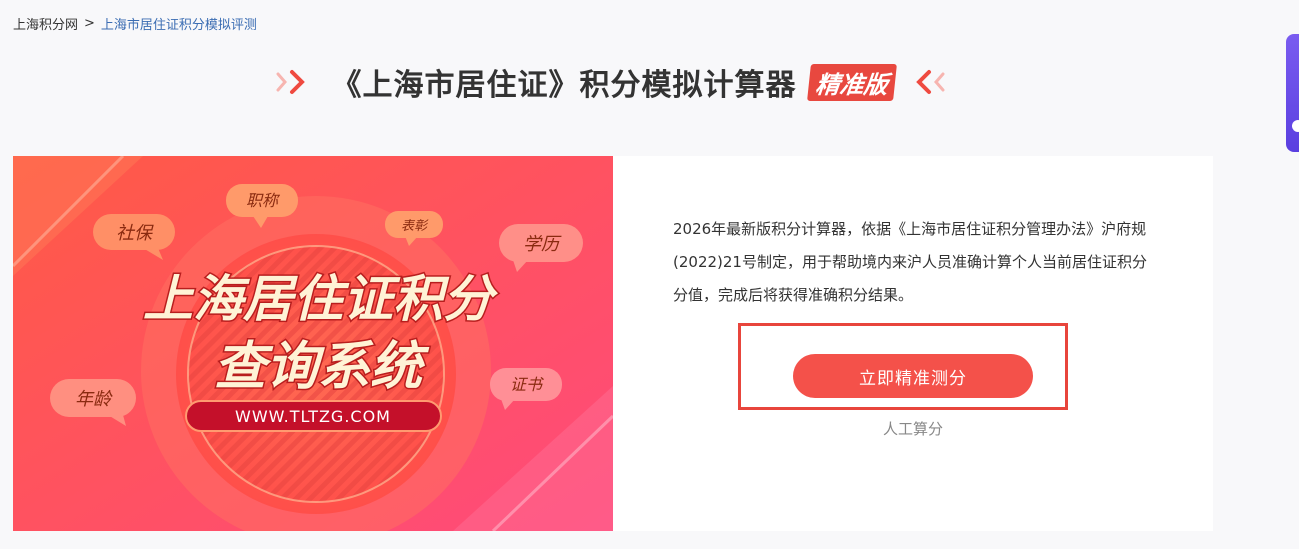 The width and height of the screenshot is (1299, 549). Describe the element at coordinates (564, 85) in the screenshot. I see `page-title: 《上海市居住证》积分模拟计算器` at that location.